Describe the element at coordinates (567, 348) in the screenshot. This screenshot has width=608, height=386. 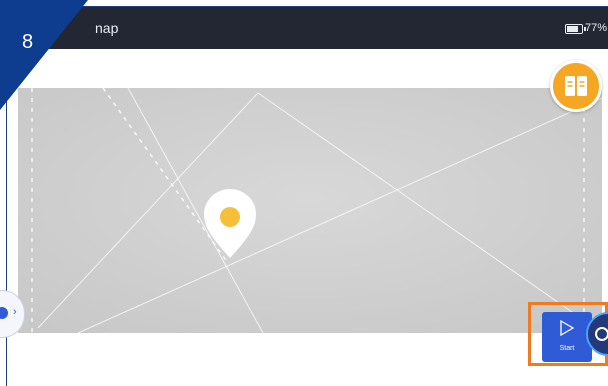
I see `start-label: Start` at that location.